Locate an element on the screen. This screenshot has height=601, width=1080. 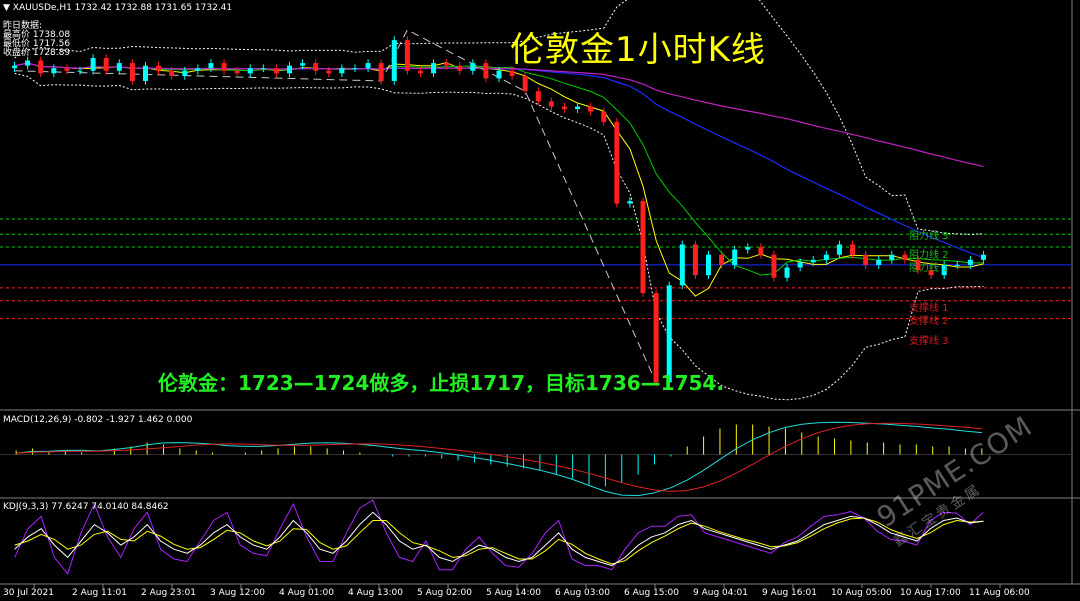
prev-close: 收盘价 1728.89 is located at coordinates (37, 53).